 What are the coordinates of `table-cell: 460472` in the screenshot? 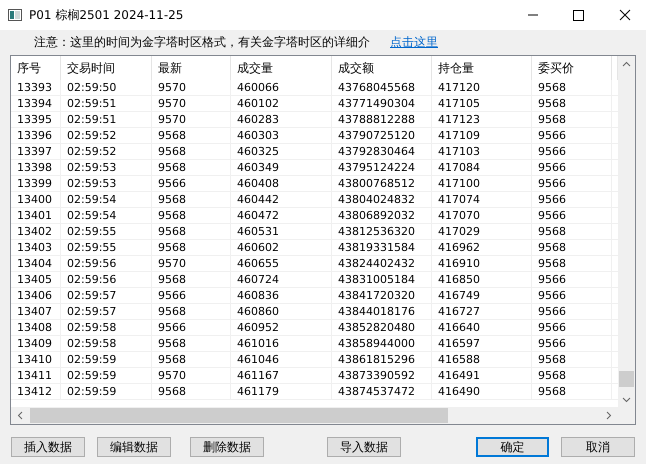 It's located at (281, 215).